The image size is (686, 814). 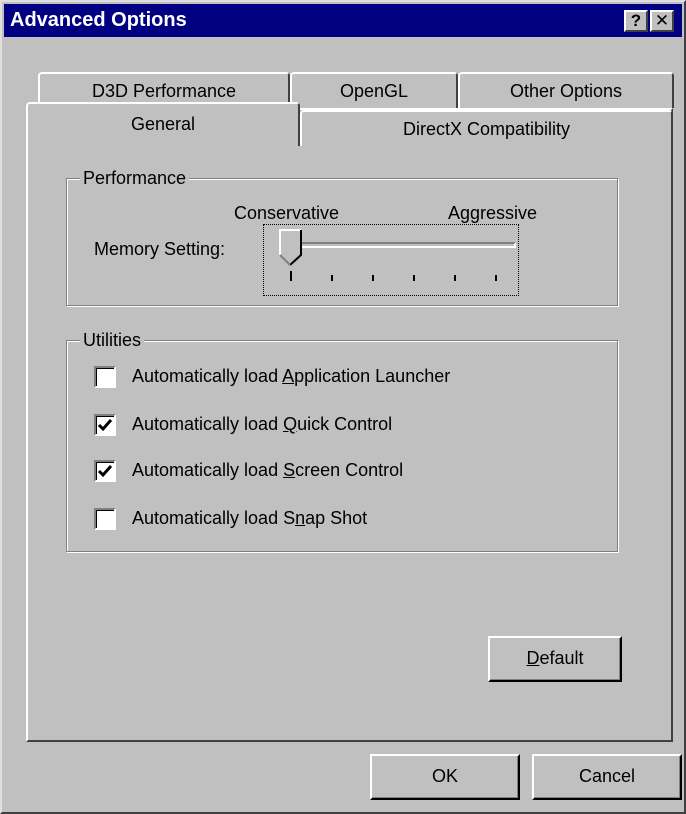 I want to click on tab-label: General, so click(x=163, y=124).